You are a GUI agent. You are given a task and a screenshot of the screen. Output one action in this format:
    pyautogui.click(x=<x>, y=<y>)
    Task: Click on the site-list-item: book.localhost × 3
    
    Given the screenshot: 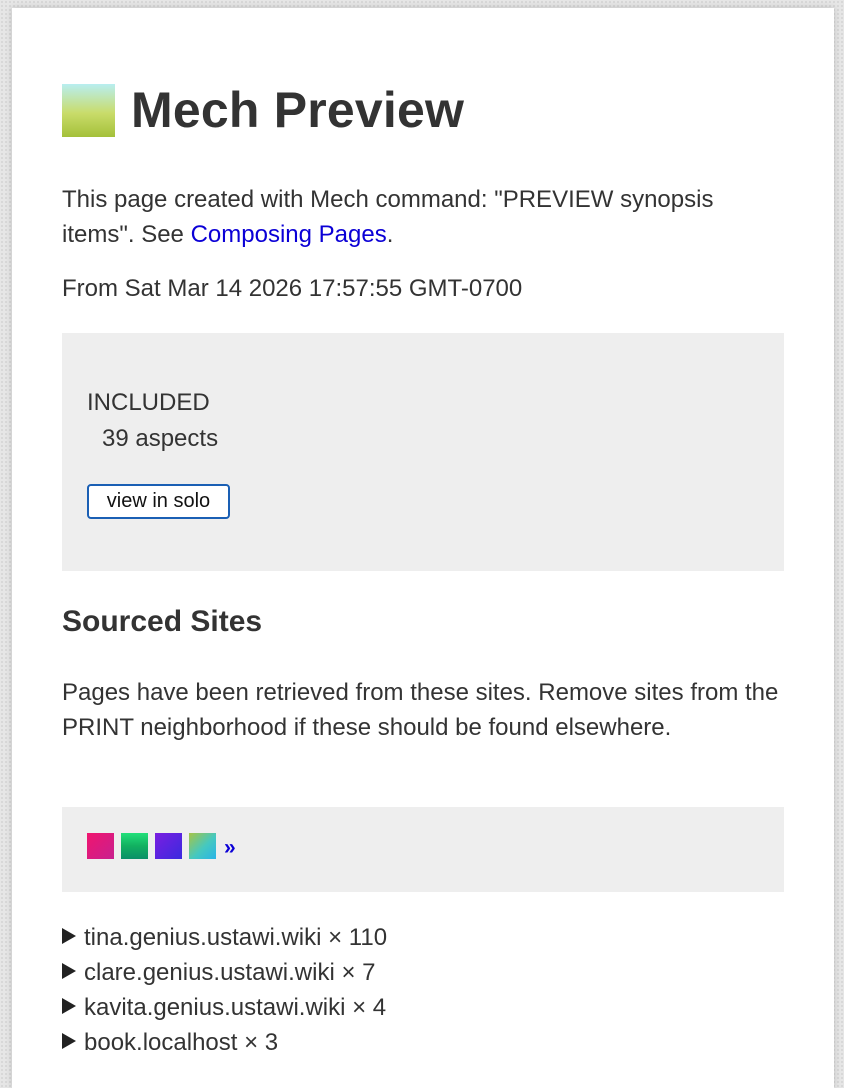 What is the action you would take?
    pyautogui.click(x=423, y=1042)
    